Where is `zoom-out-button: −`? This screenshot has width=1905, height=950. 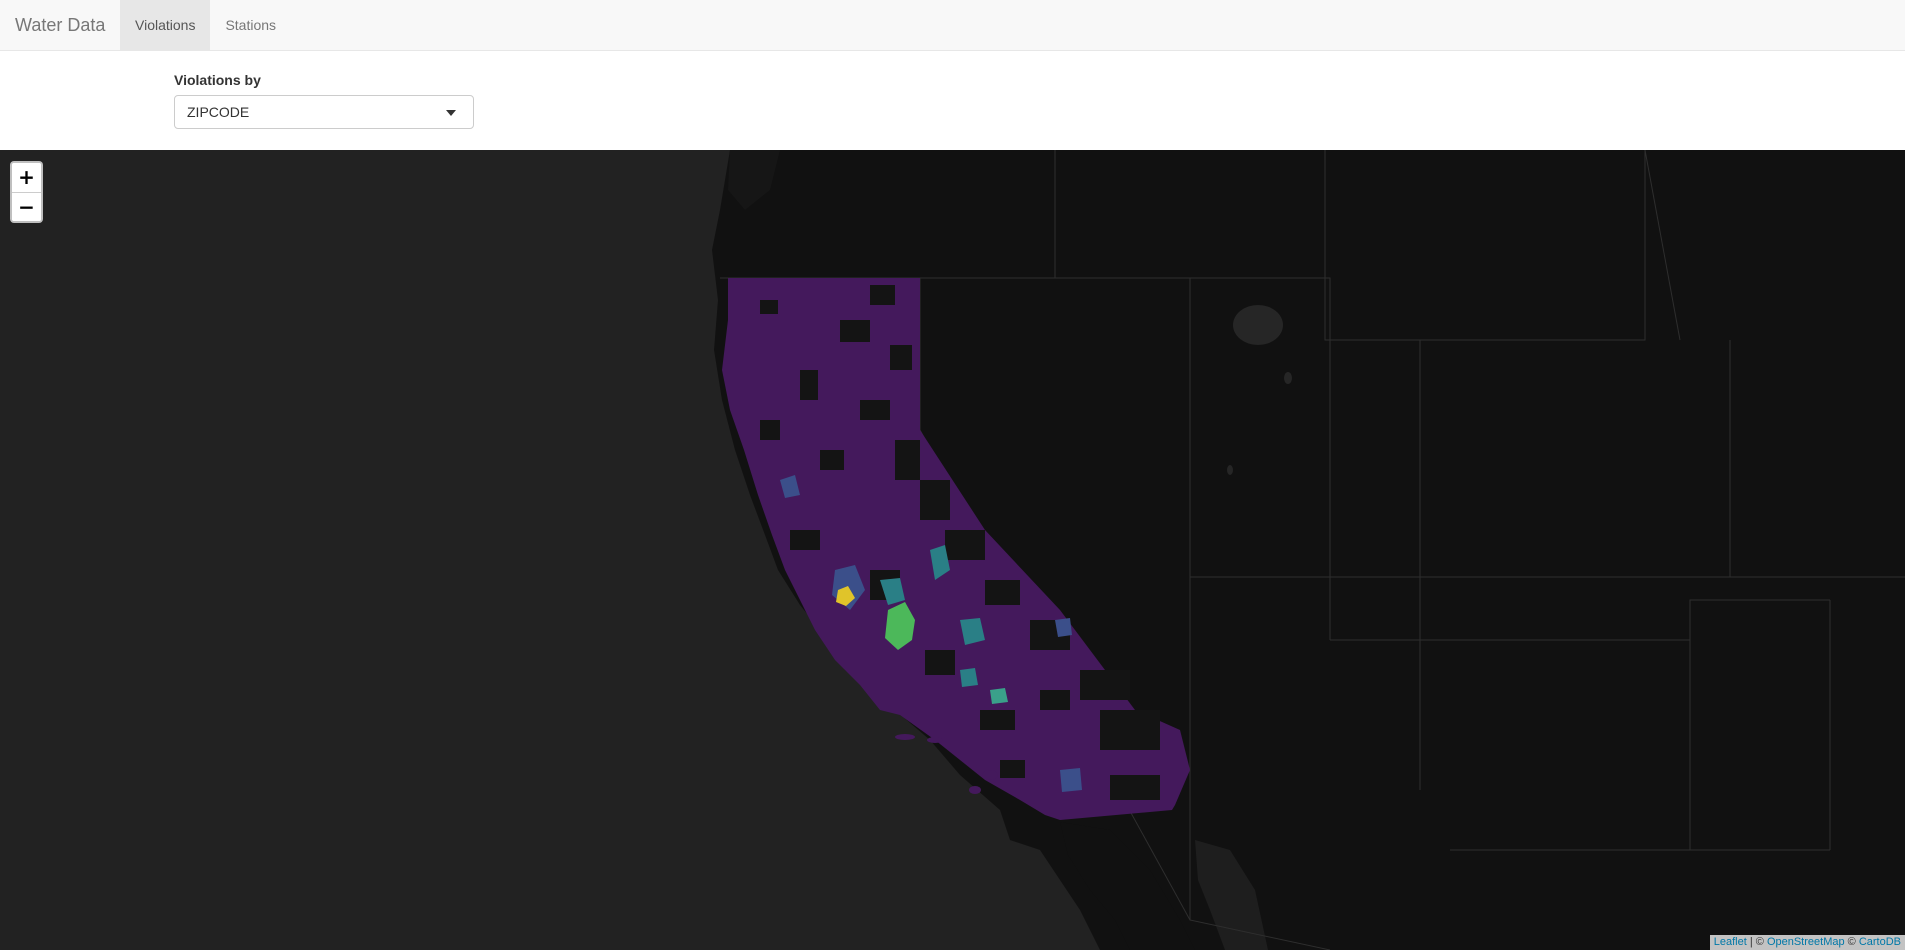
zoom-out-button: − is located at coordinates (26, 206).